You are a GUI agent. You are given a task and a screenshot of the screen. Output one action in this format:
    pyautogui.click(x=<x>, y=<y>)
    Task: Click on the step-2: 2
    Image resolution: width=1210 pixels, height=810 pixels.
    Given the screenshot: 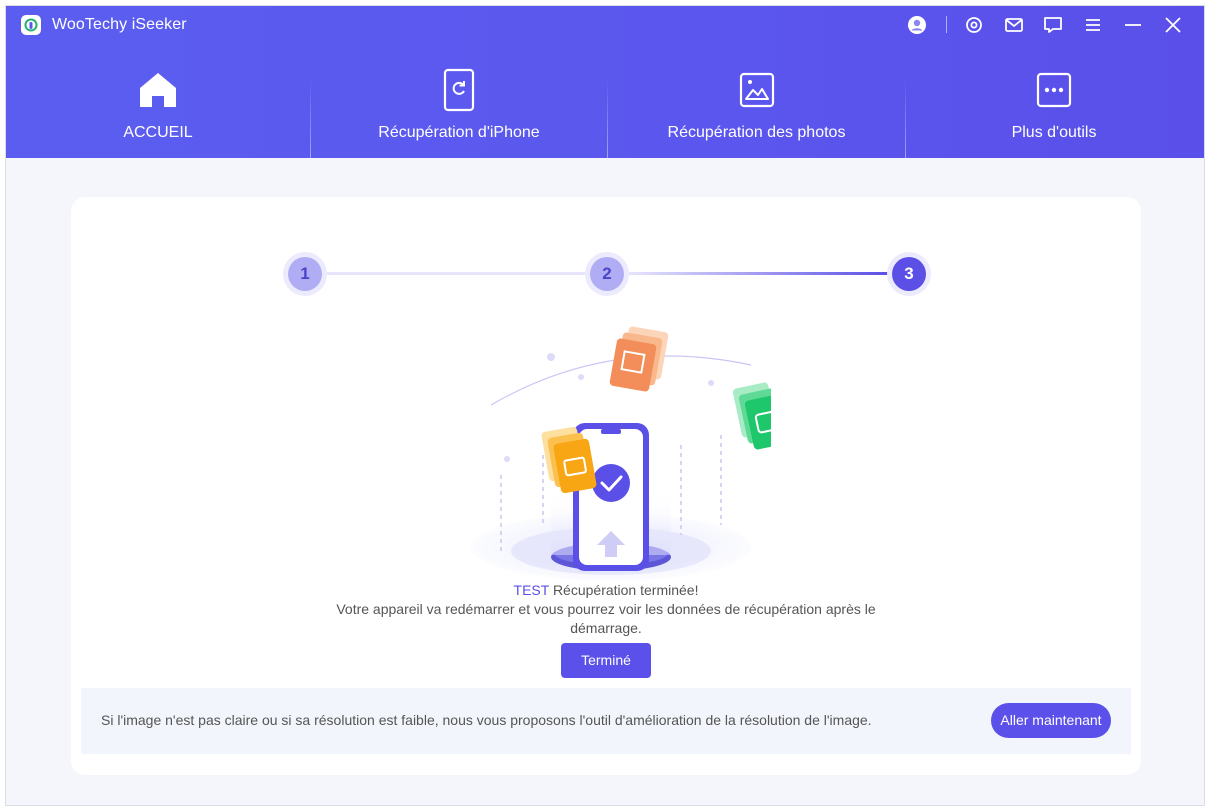 What is the action you would take?
    pyautogui.click(x=607, y=274)
    